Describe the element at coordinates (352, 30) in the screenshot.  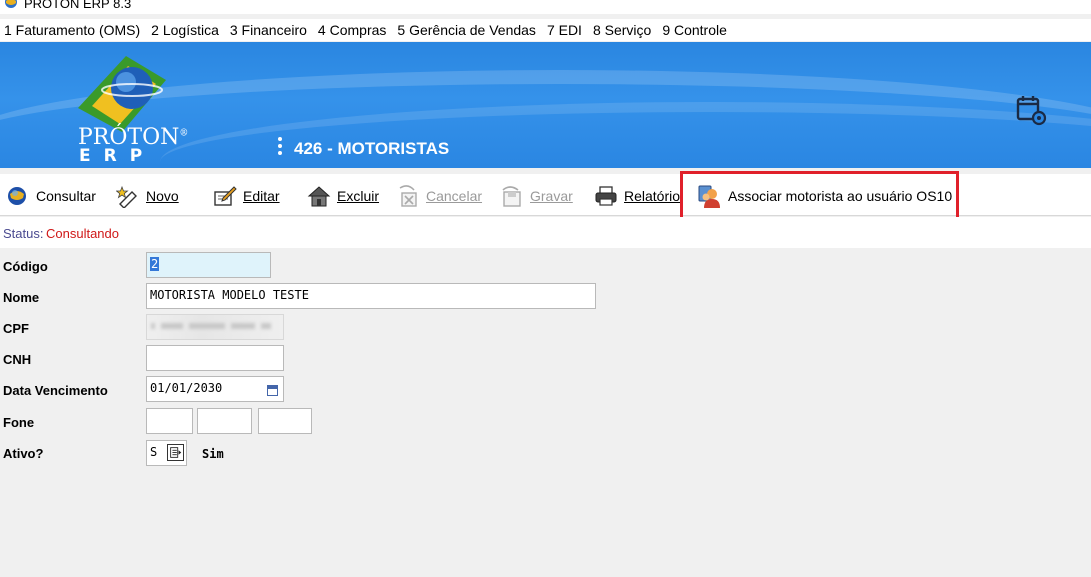
I see `menu-compras: 4 Compras` at that location.